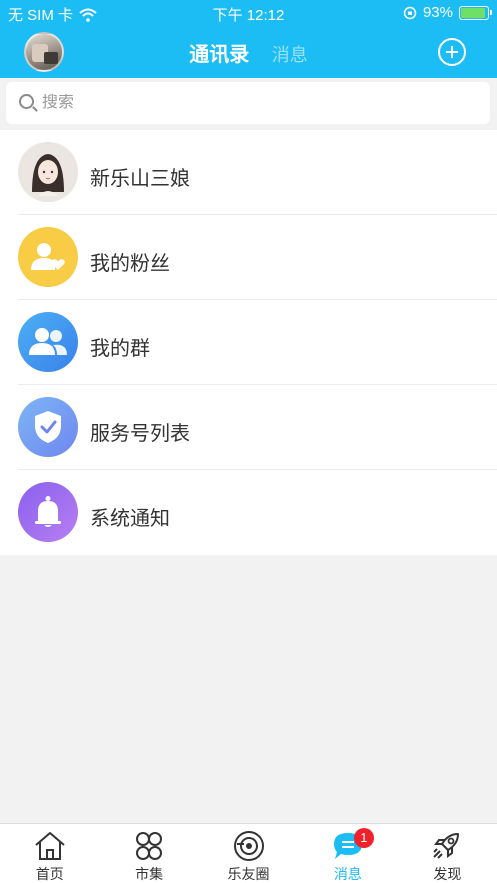 This screenshot has width=497, height=883. What do you see at coordinates (120, 349) in the screenshot?
I see `list-item-label: 我的群` at bounding box center [120, 349].